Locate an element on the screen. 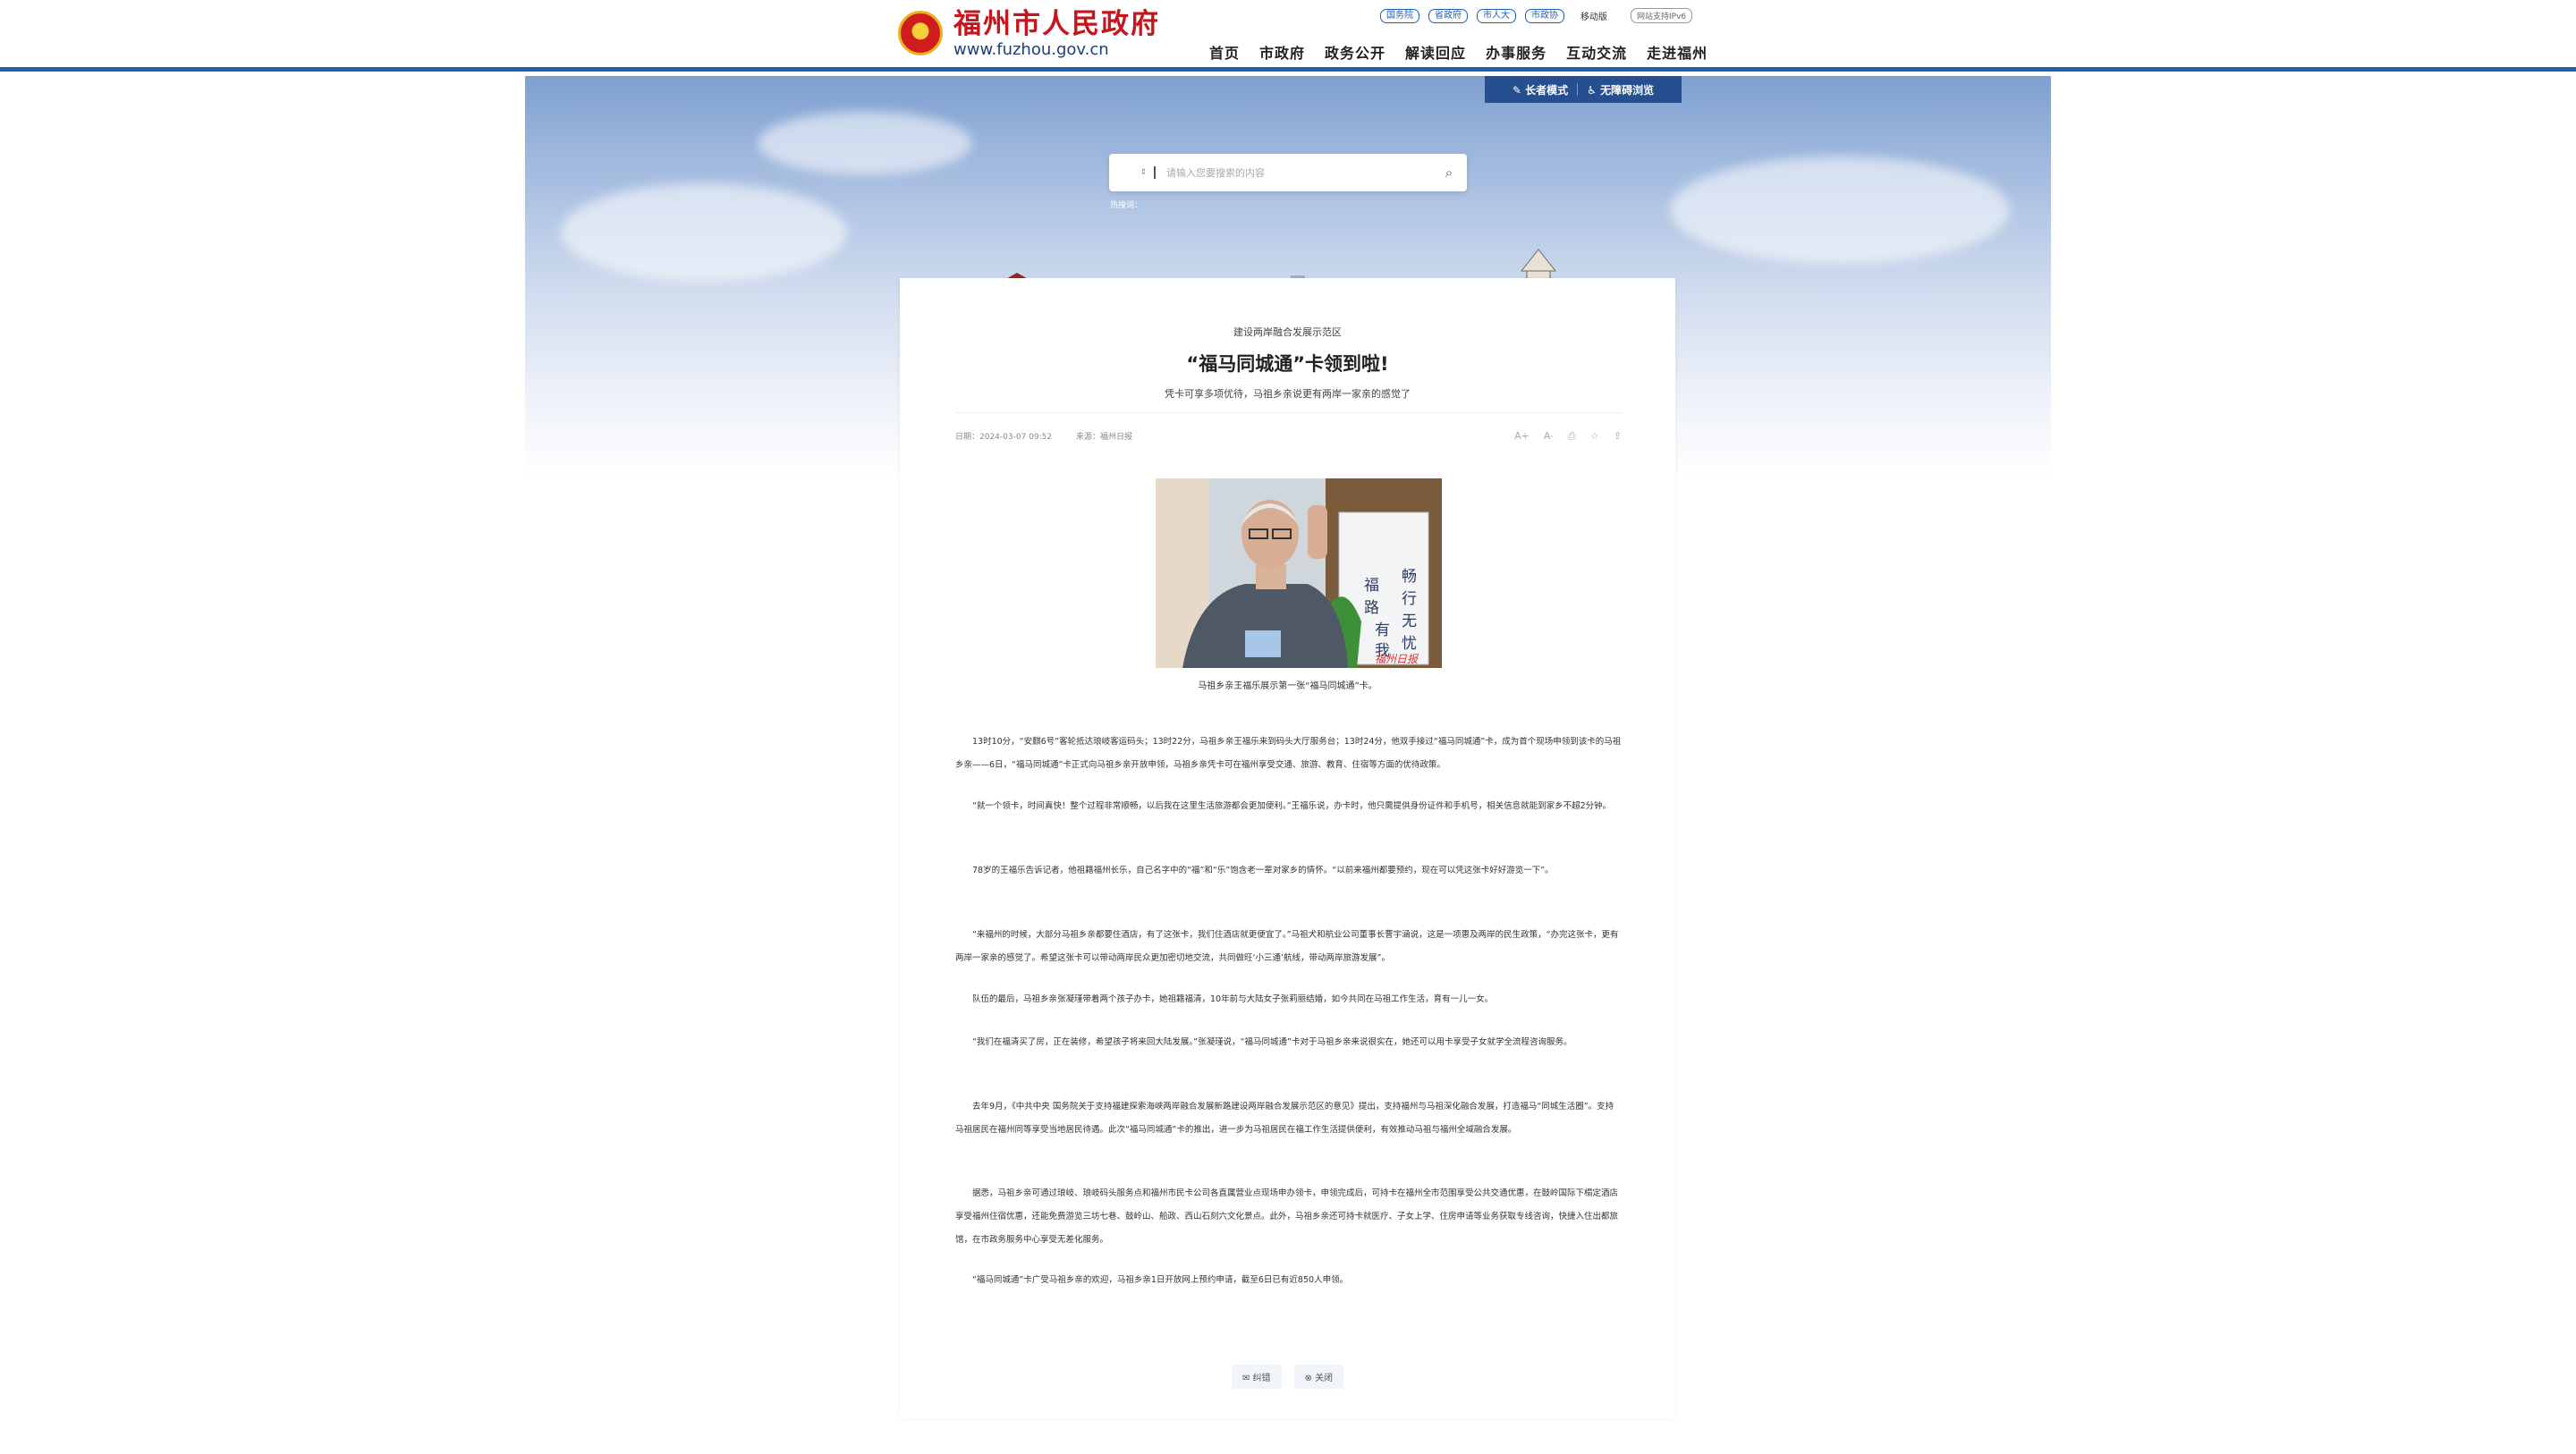 This screenshot has width=2576, height=1454. nav-about-fuzhou: 走进福州 is located at coordinates (1677, 52).